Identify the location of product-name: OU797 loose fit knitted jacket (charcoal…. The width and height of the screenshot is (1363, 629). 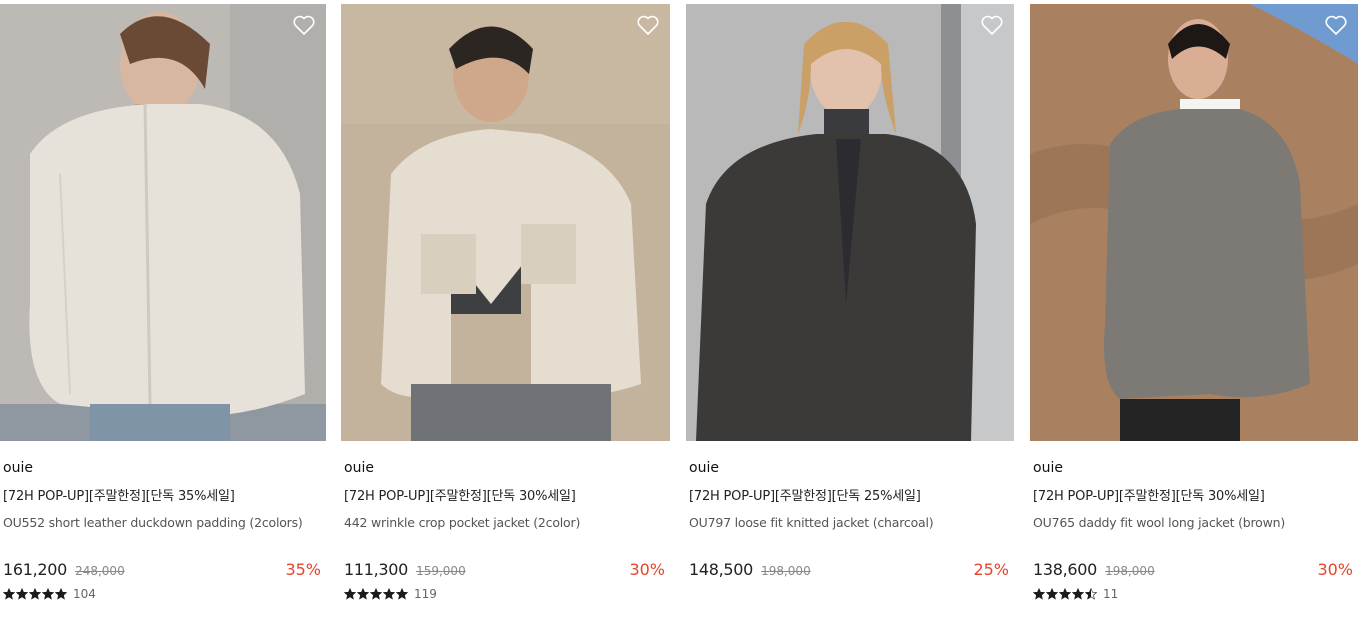
(850, 523).